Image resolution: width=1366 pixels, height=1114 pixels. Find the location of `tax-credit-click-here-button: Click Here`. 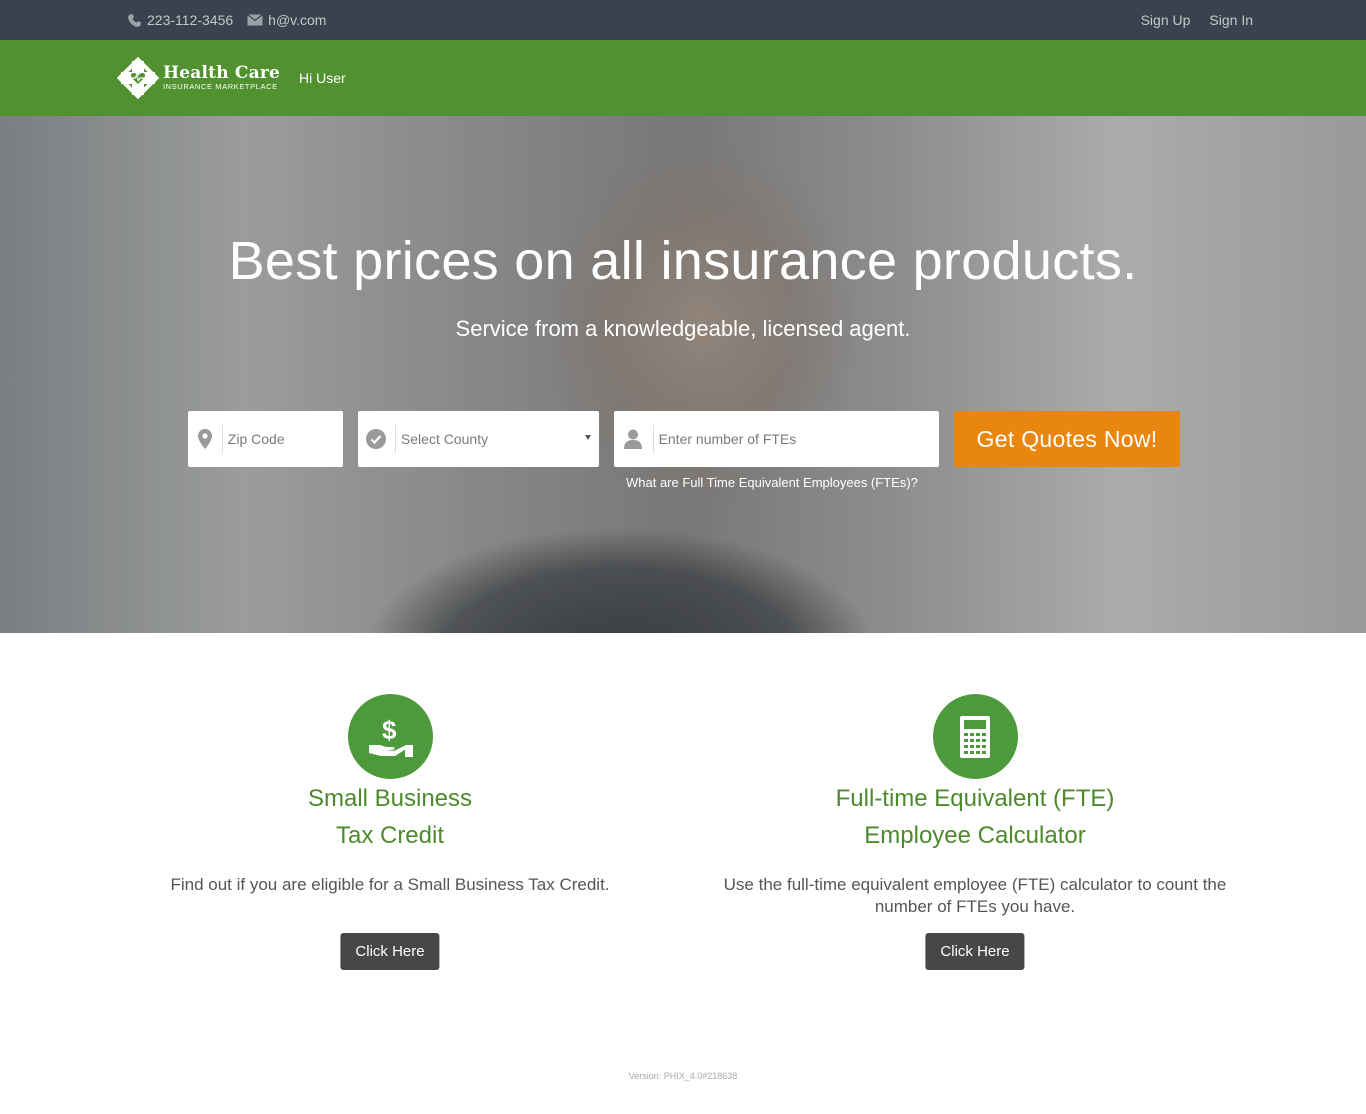

tax-credit-click-here-button: Click Here is located at coordinates (390, 951).